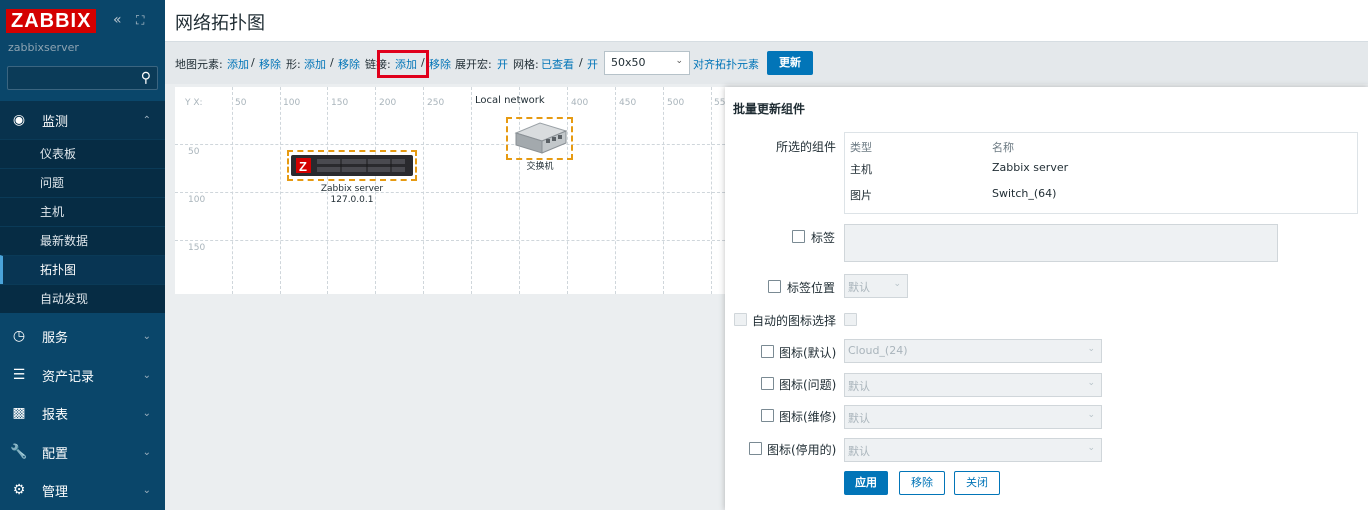 This screenshot has width=1368, height=510. Describe the element at coordinates (55, 415) in the screenshot. I see `menu-reports-label: 报表` at that location.